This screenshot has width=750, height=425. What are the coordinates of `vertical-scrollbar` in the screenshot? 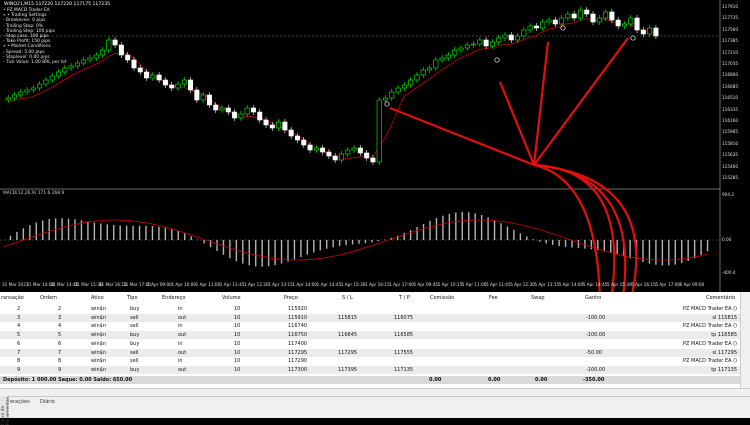 It's located at (745, 340).